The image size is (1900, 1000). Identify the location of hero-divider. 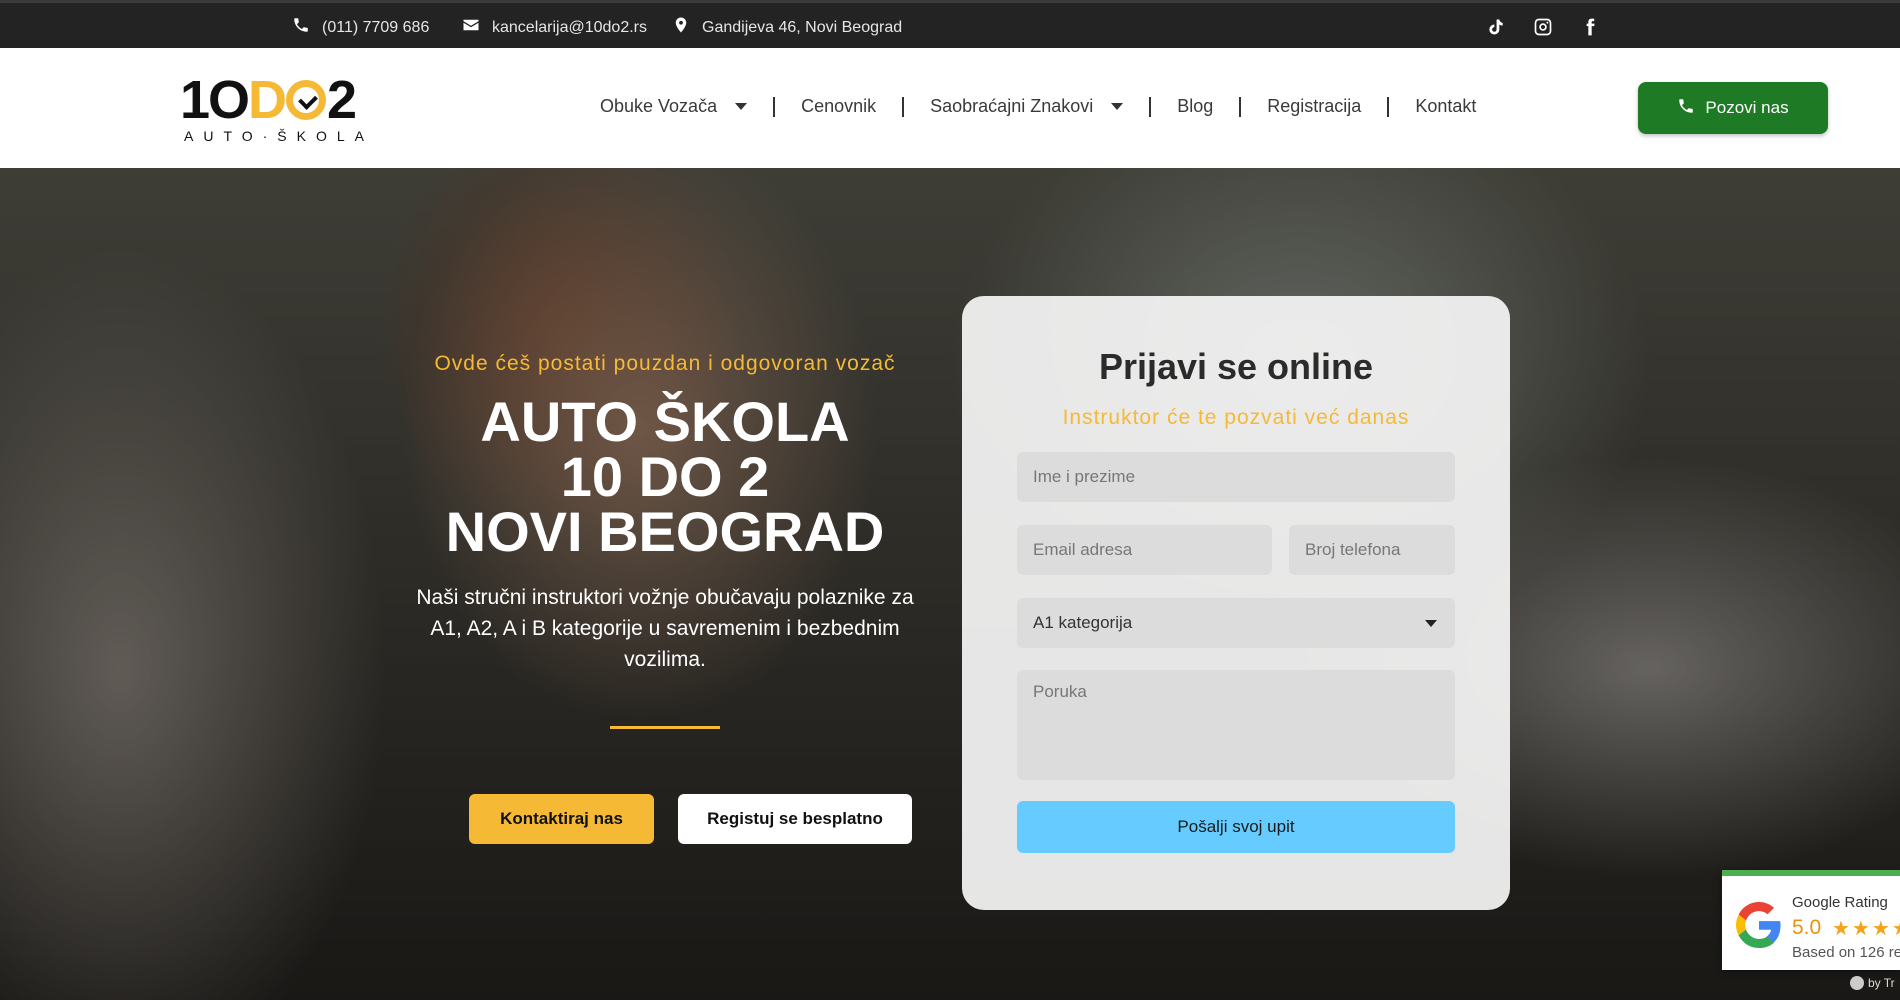
(665, 727).